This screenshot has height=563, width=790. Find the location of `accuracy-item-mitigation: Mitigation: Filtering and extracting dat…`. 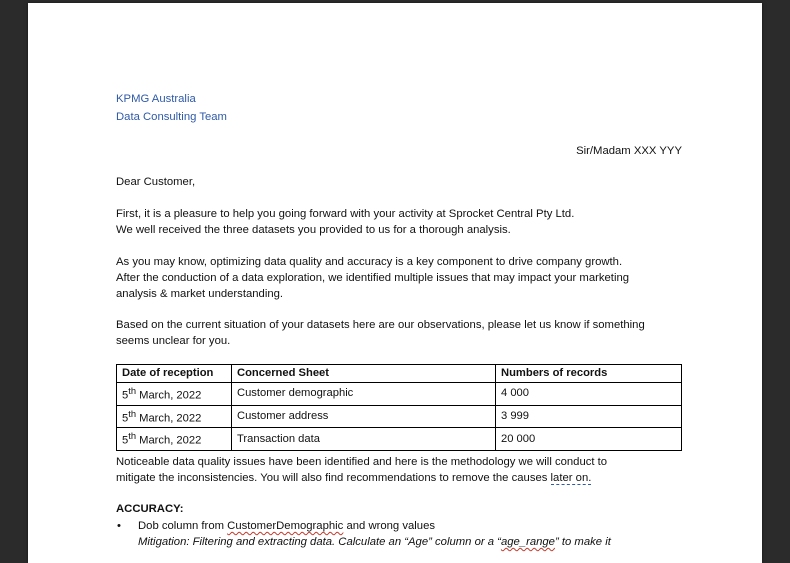

accuracy-item-mitigation: Mitigation: Filtering and extracting dat… is located at coordinates (374, 542).